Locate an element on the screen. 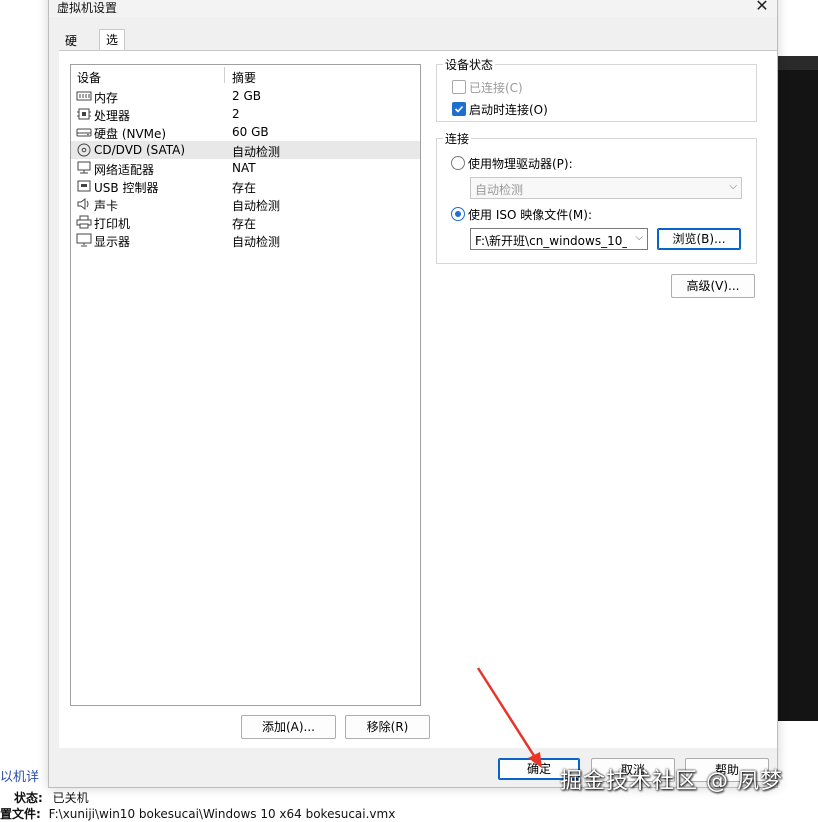  watermark-text: 掘金技术社区 @ 夙梦 is located at coordinates (671, 781).